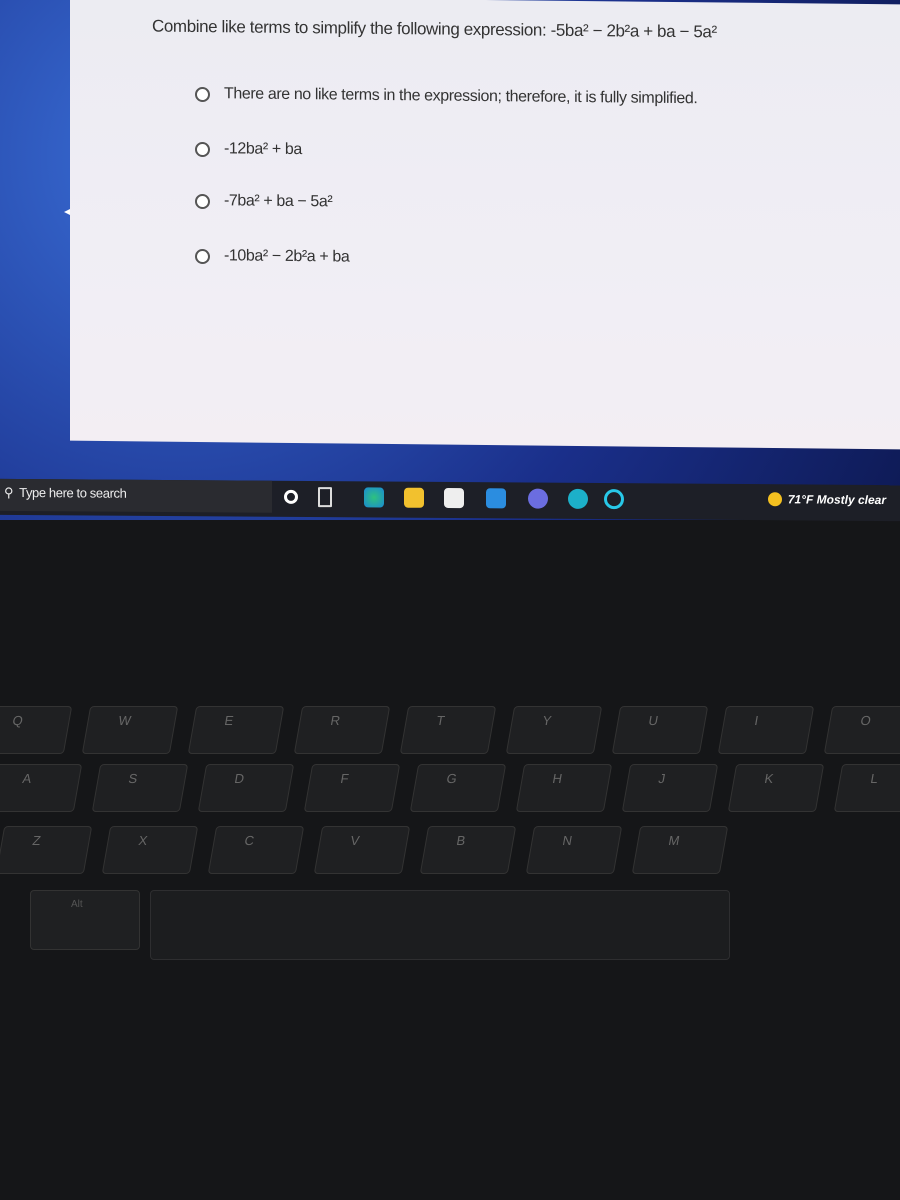 This screenshot has height=1200, width=900. What do you see at coordinates (440, 925) in the screenshot?
I see `spacebar` at bounding box center [440, 925].